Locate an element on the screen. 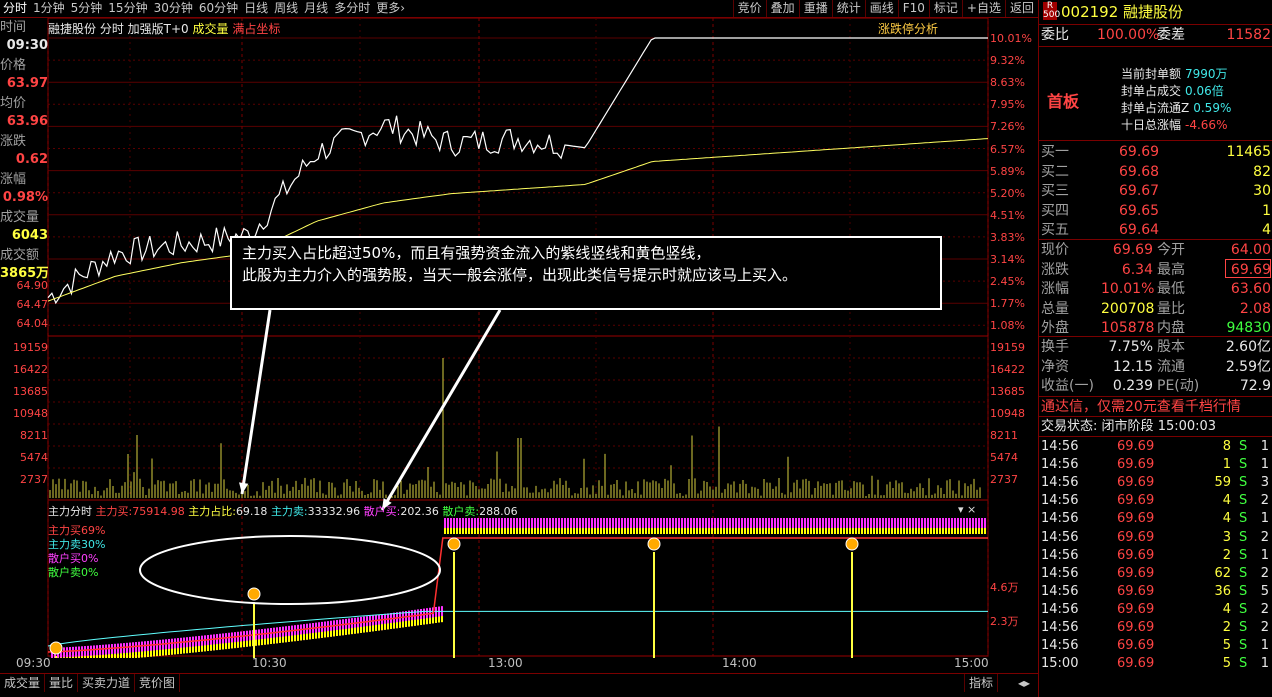  toolbar-button: 重播 is located at coordinates (815, 8).